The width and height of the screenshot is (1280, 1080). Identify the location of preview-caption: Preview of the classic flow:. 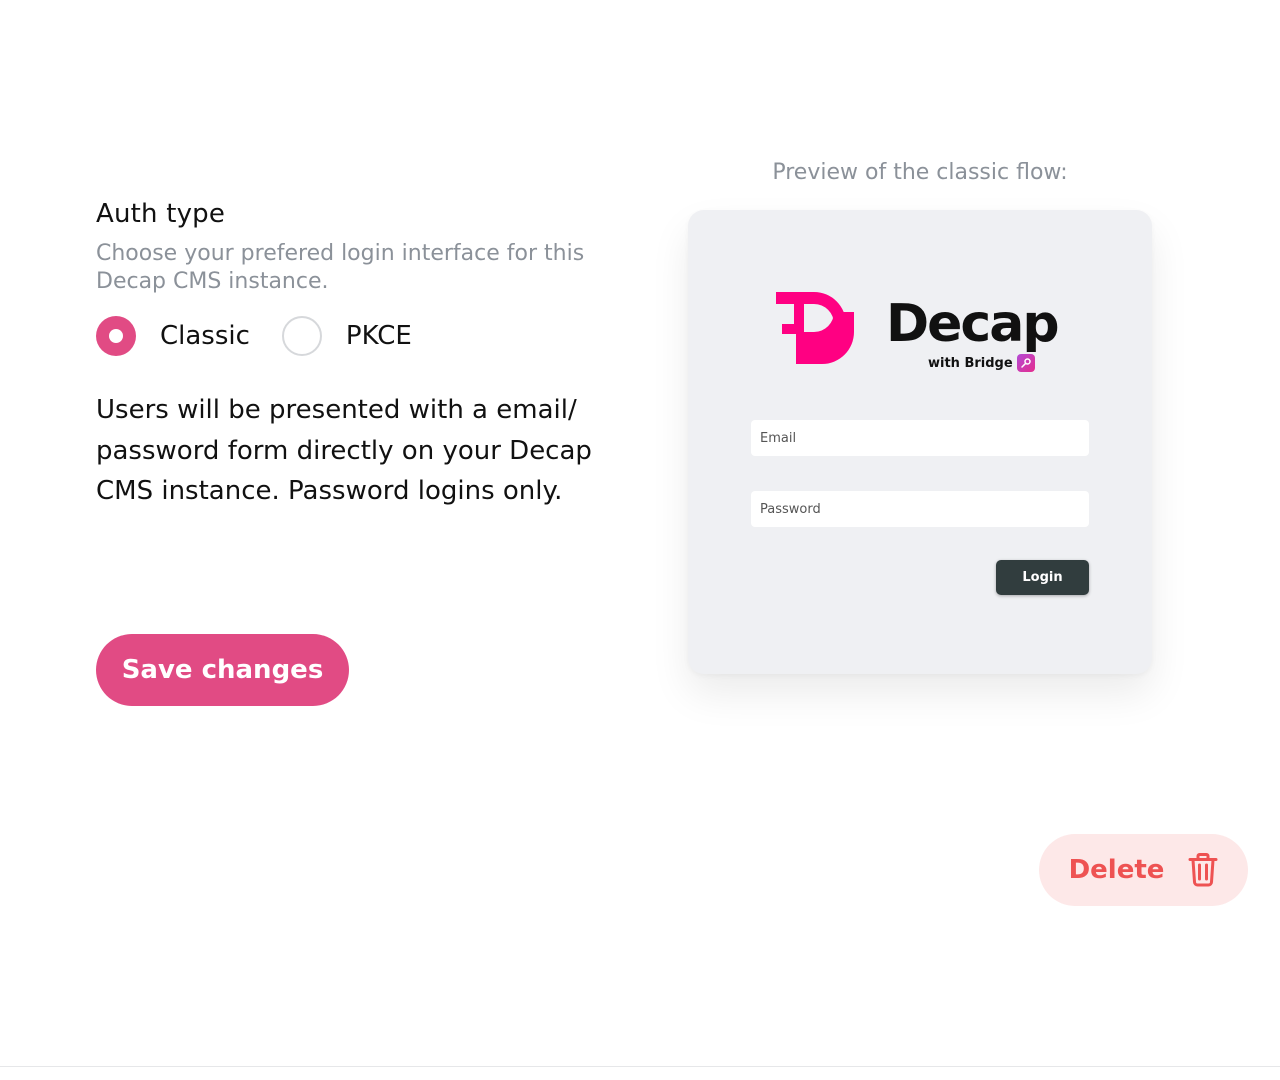
(920, 172).